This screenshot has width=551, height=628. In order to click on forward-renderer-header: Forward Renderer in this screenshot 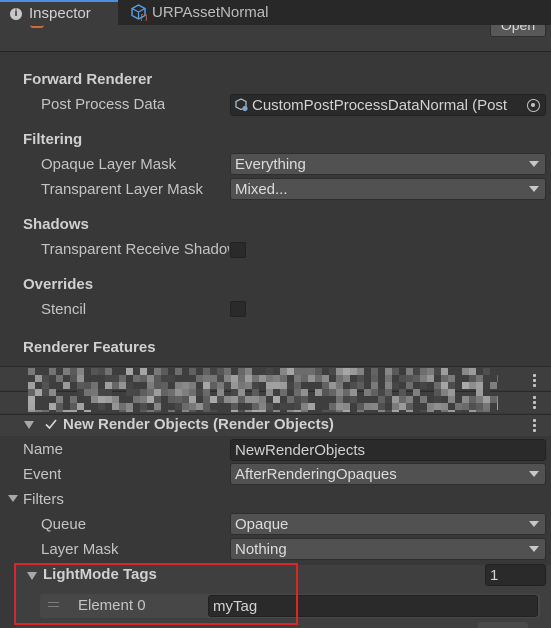, I will do `click(88, 79)`.